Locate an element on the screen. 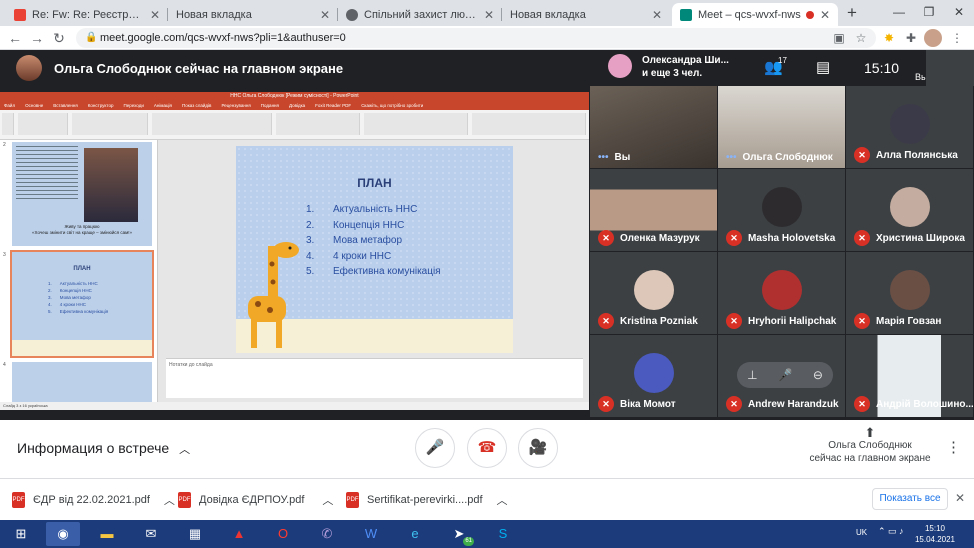 This screenshot has width=974, height=548. participant-tile: ✕ Христина Широка is located at coordinates (909, 210).